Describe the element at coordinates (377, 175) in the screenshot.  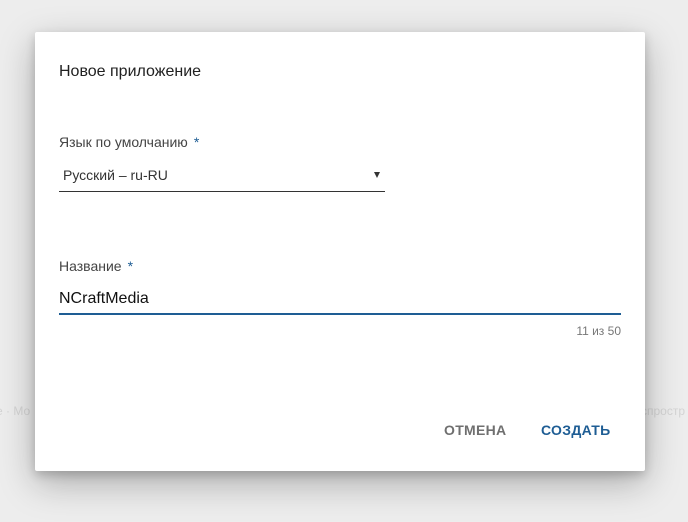
I see `chevron-down-icon` at that location.